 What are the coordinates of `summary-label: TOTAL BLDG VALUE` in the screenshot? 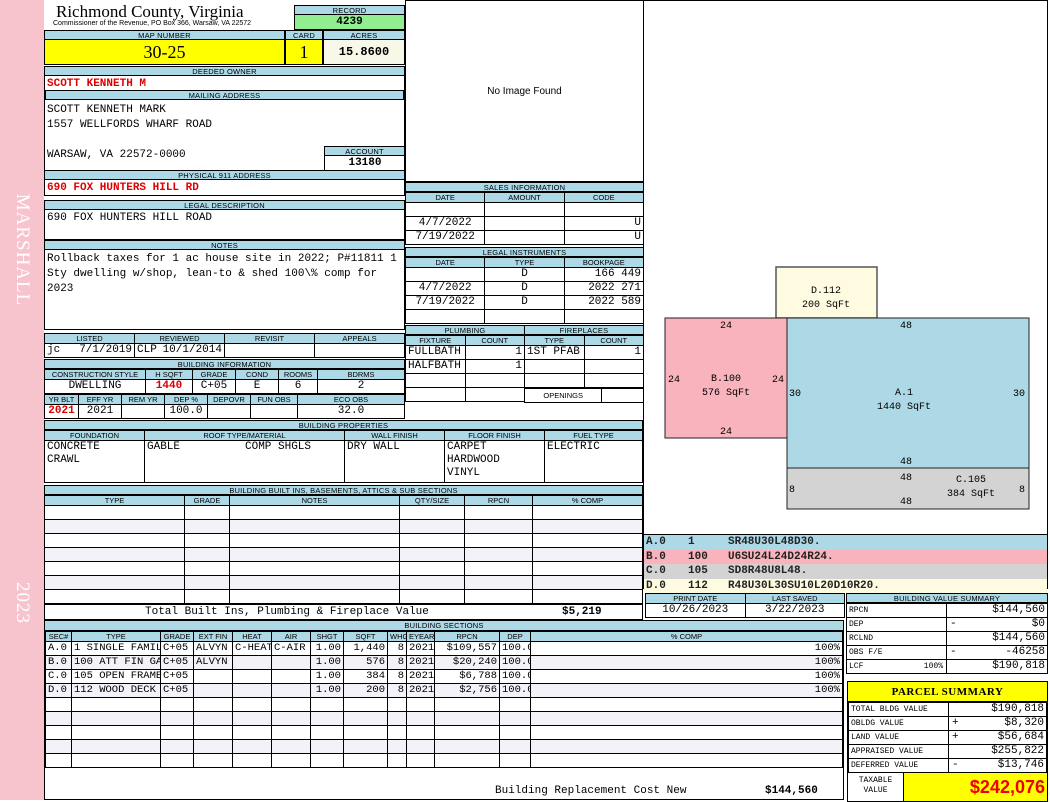 It's located at (898, 709).